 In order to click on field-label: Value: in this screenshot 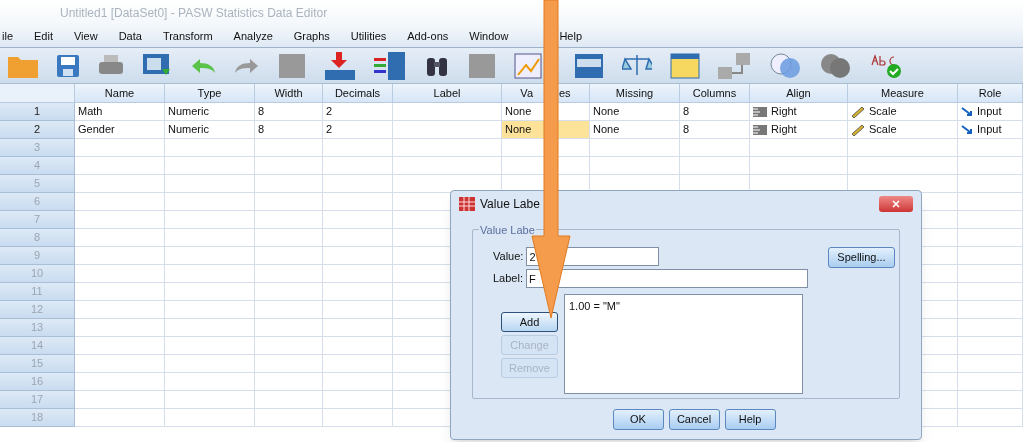, I will do `click(508, 257)`.